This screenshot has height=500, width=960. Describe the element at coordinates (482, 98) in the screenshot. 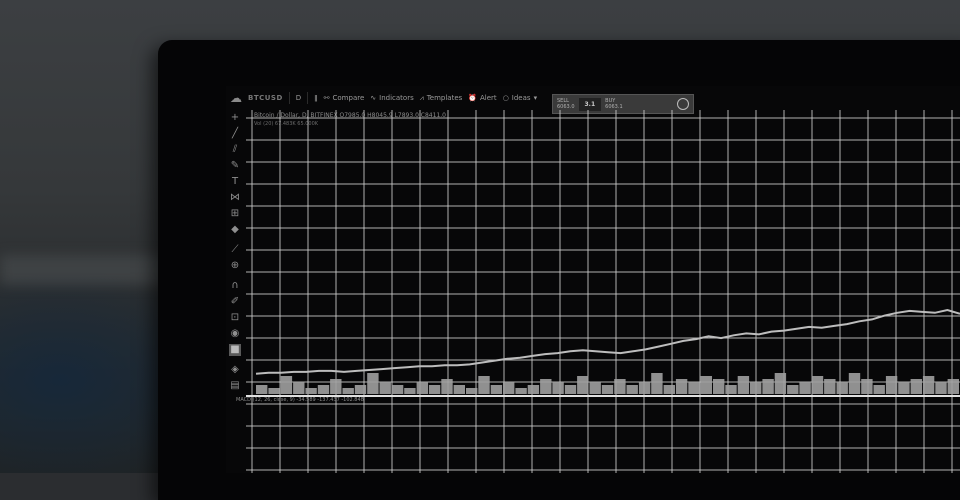

I see `alert-button: ⏰ Alert` at that location.